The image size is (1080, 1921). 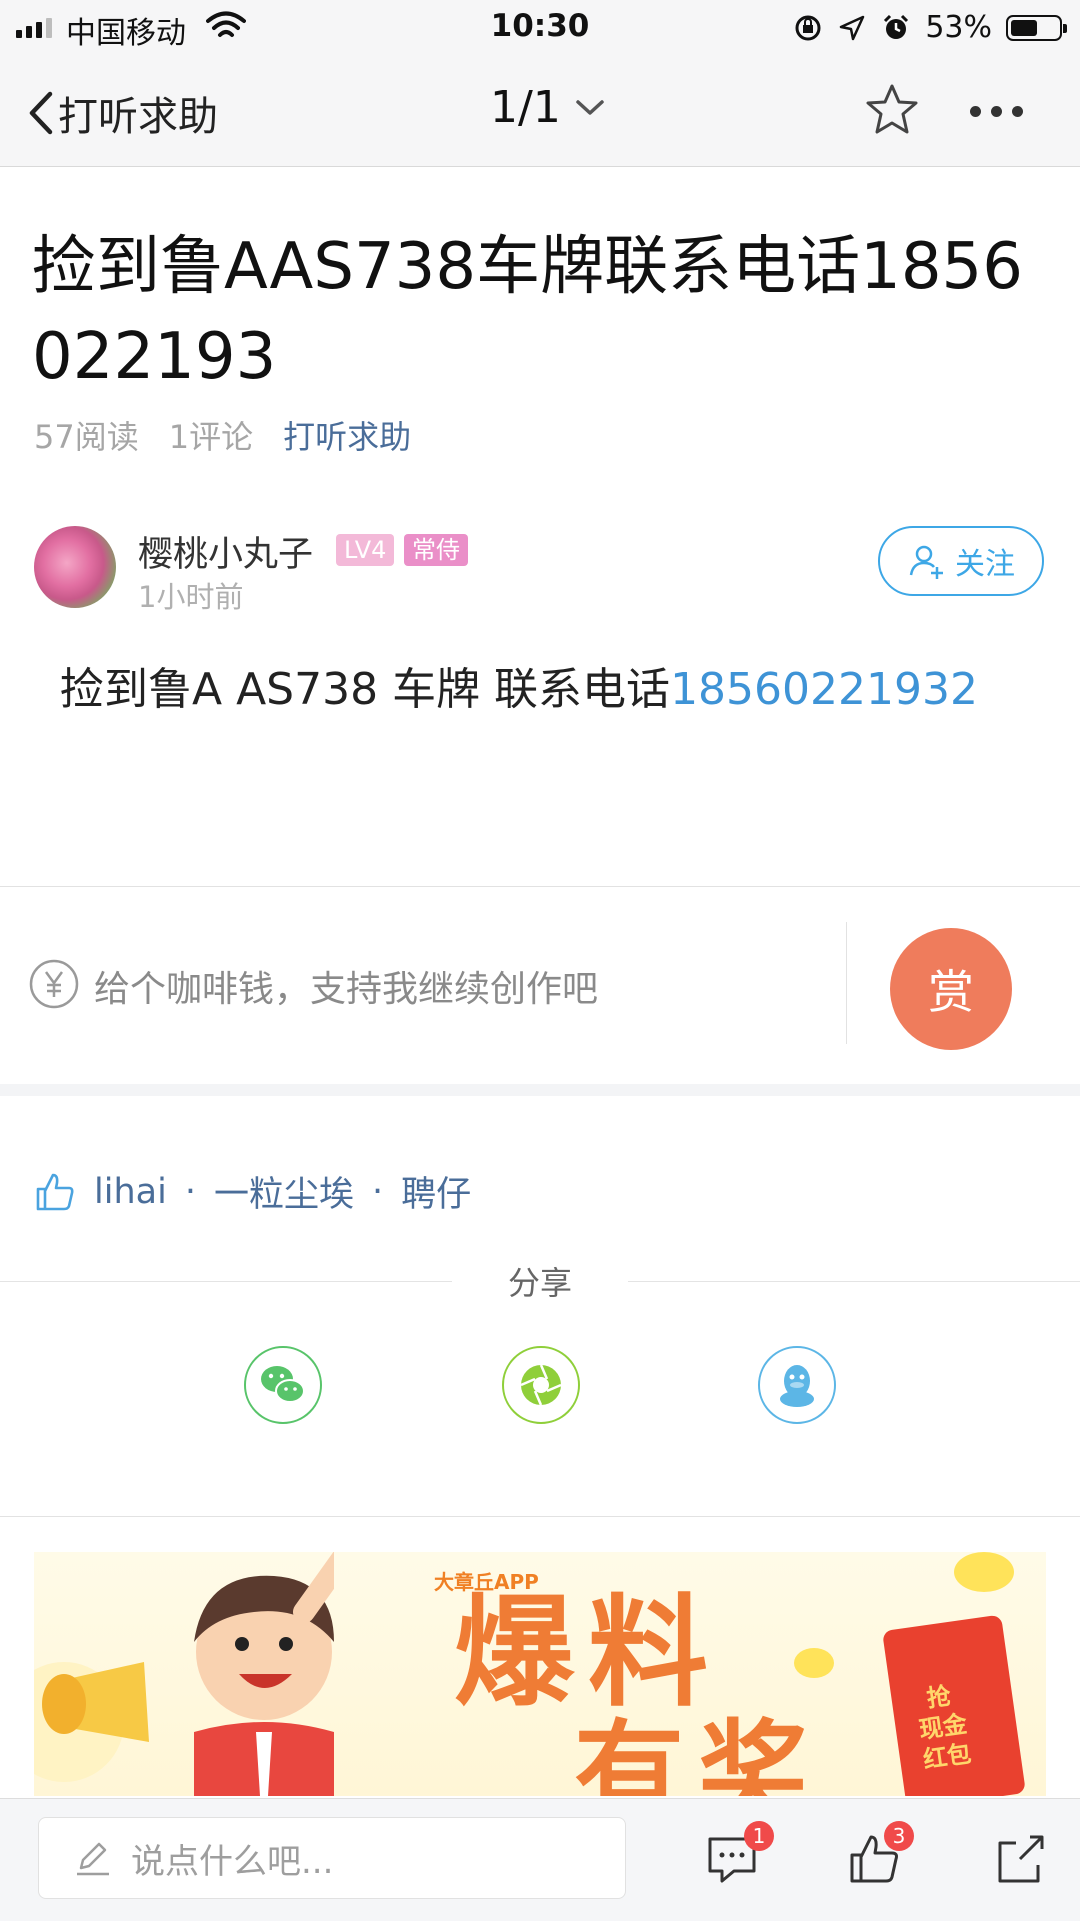 What do you see at coordinates (824, 689) in the screenshot?
I see `phone-link: 18560221932` at bounding box center [824, 689].